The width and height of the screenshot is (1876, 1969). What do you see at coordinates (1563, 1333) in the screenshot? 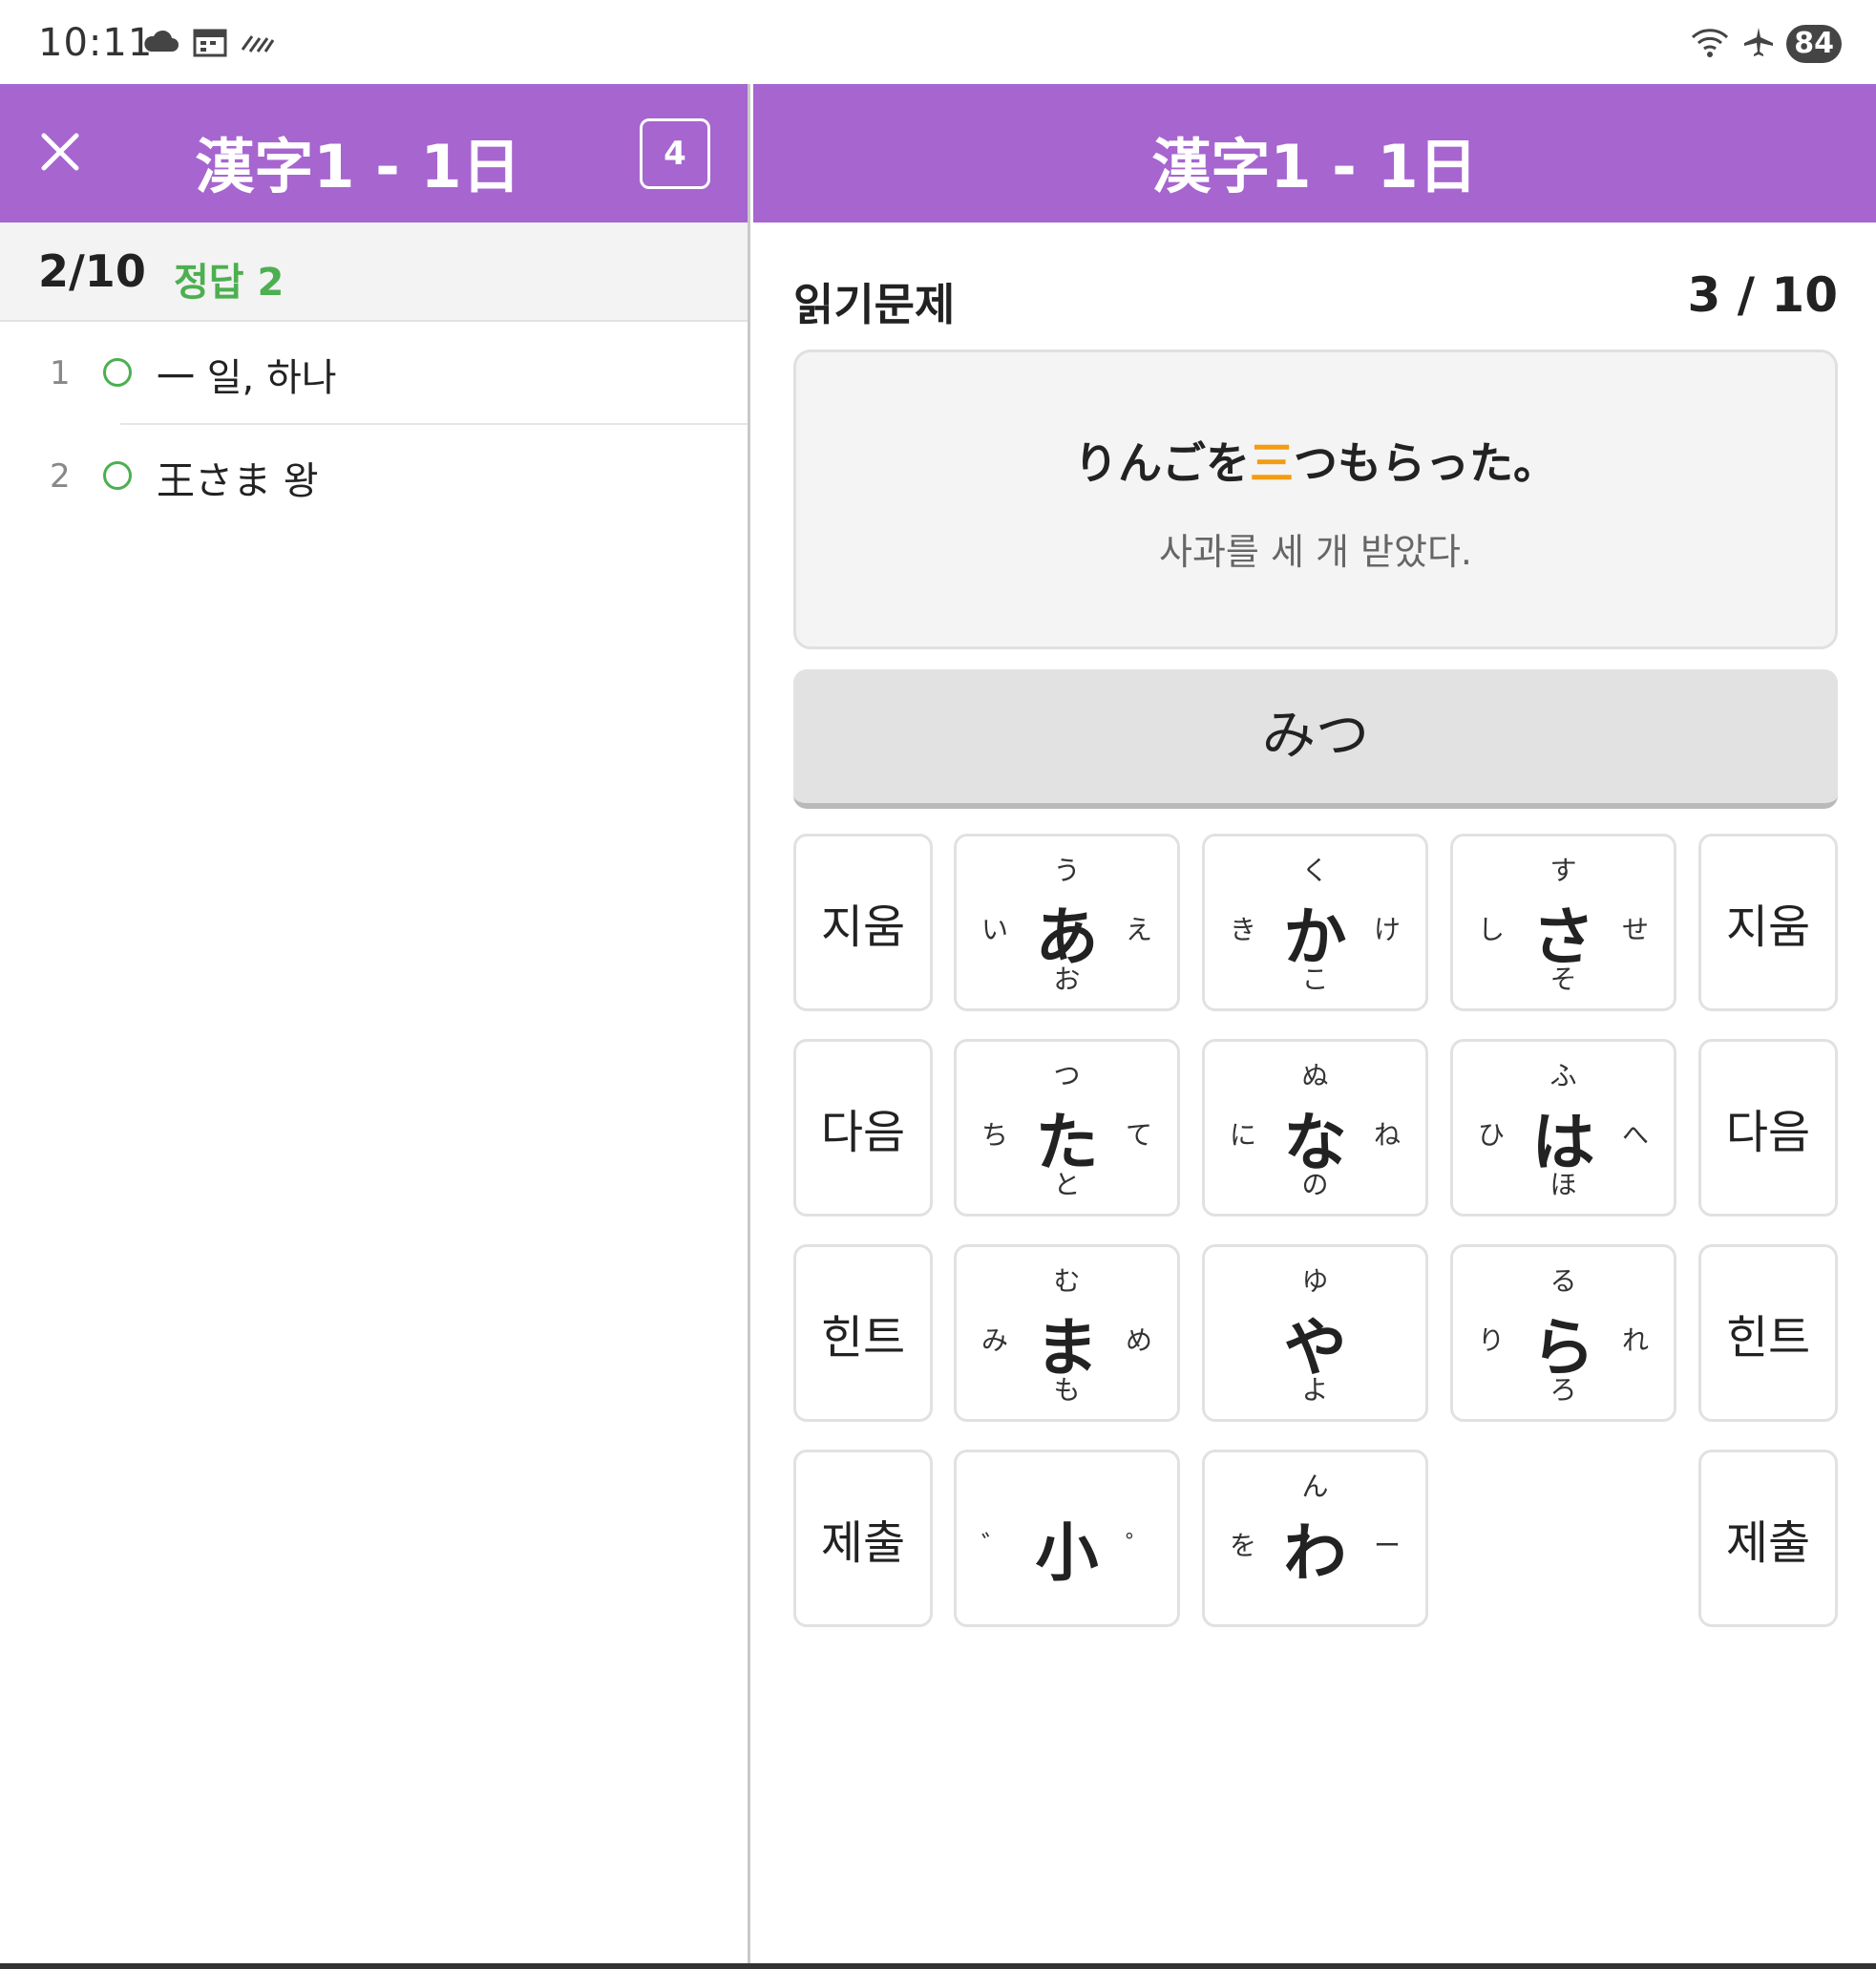
I see `kana-key-ra: る り ら れ ろ` at bounding box center [1563, 1333].